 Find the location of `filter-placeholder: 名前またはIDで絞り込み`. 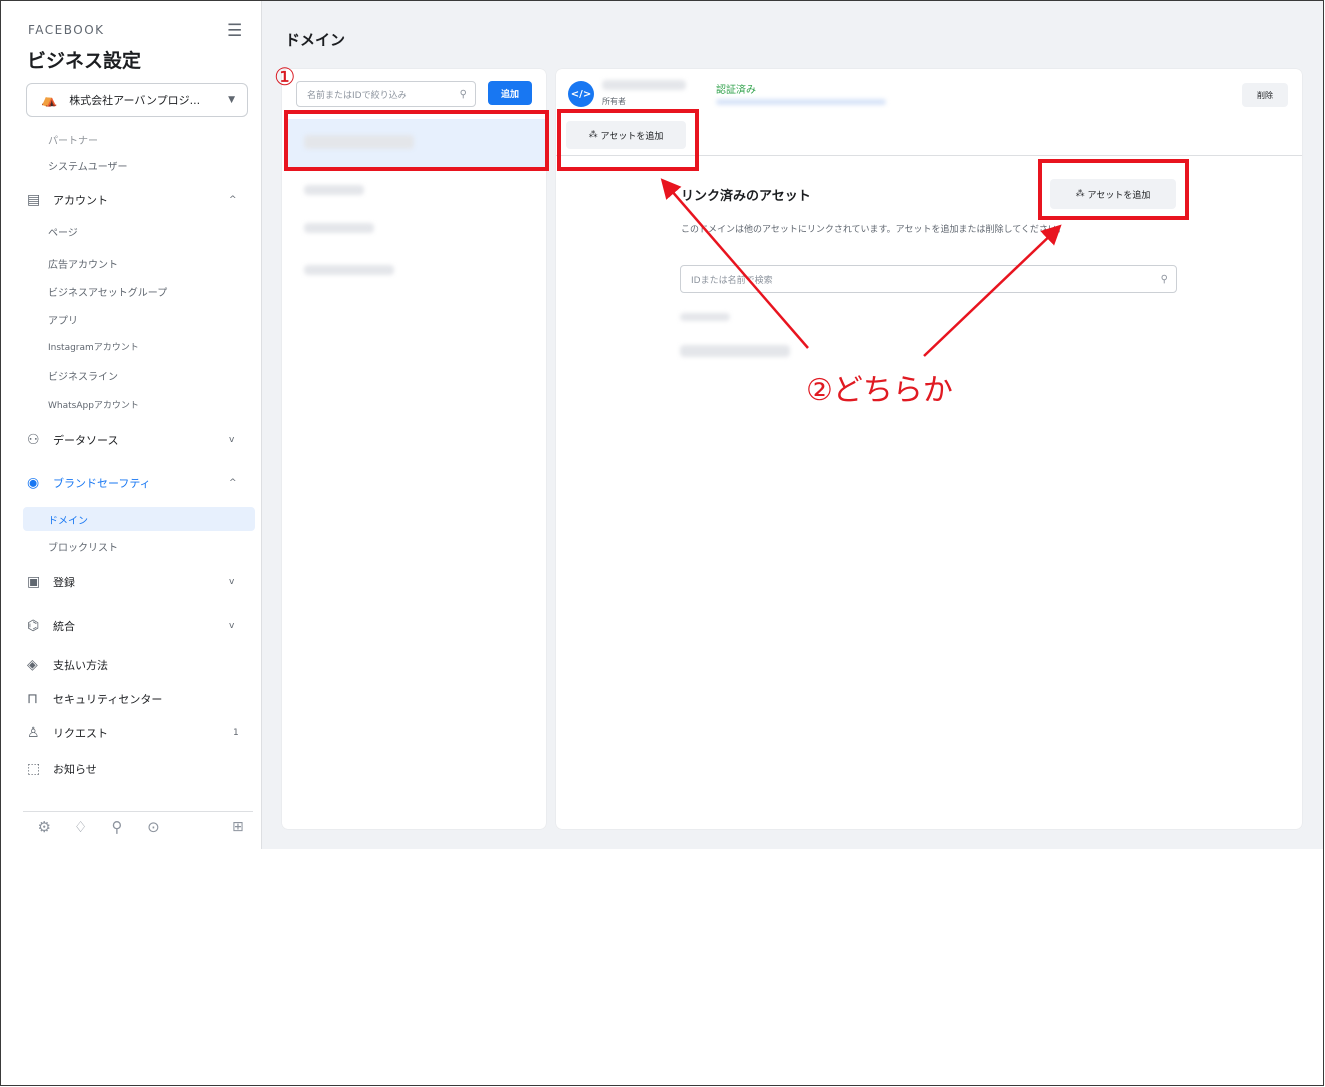

filter-placeholder: 名前またはIDで絞り込み is located at coordinates (357, 95).